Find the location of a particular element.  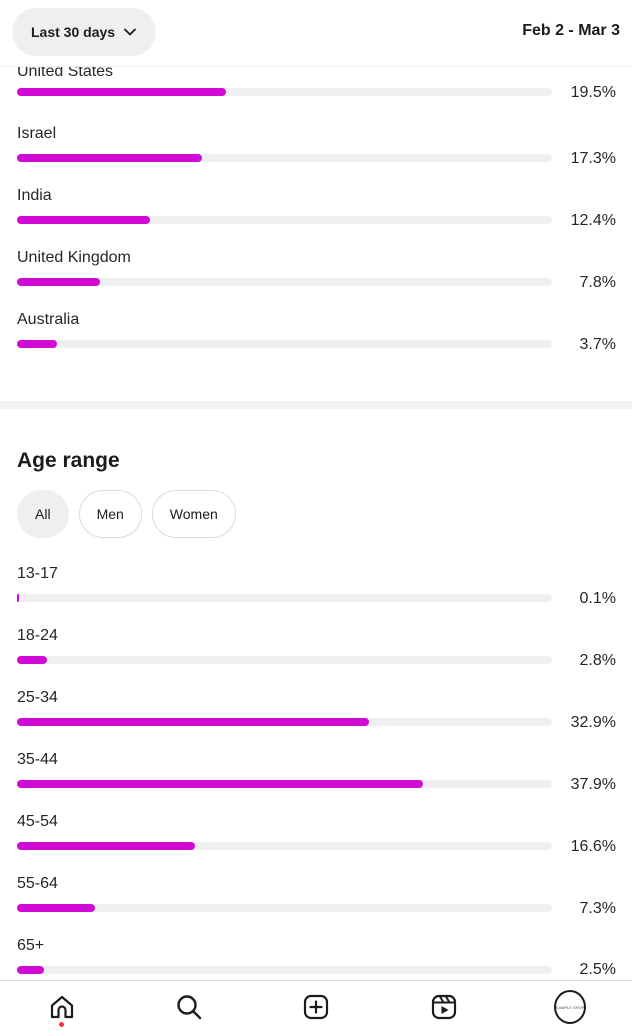

chevron-down-icon is located at coordinates (130, 32).